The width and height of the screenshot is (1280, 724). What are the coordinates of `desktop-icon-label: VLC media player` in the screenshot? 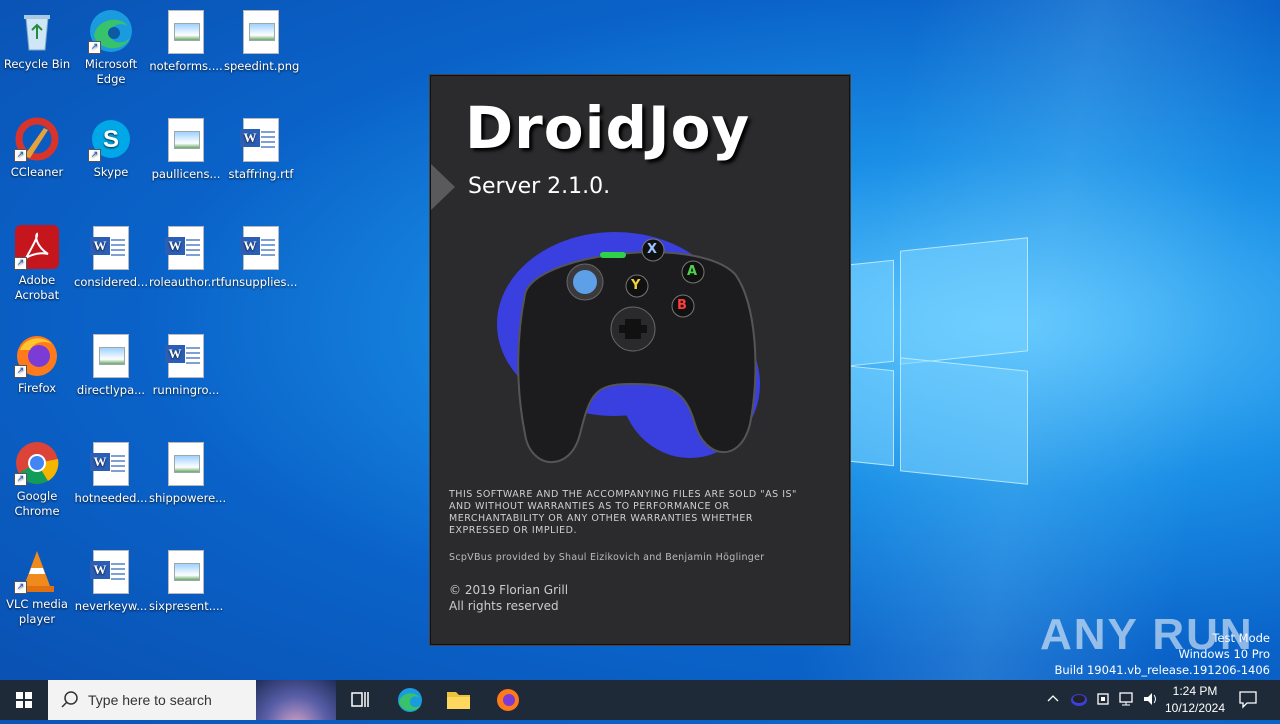 It's located at (37, 611).